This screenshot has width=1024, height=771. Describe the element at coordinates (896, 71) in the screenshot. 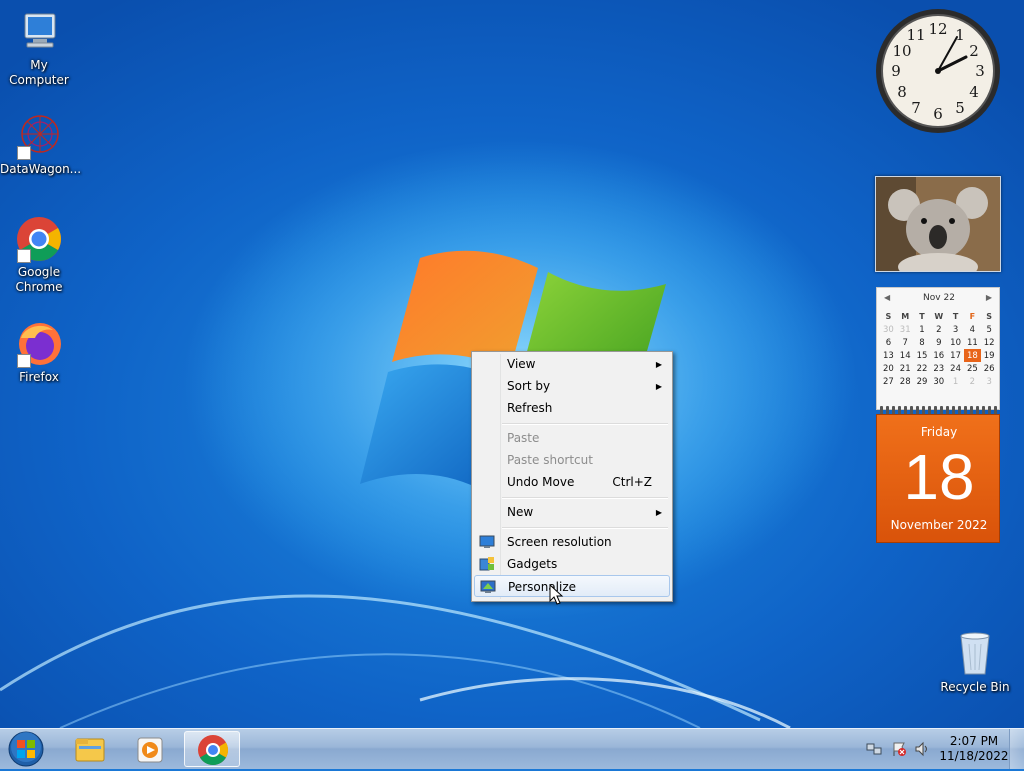

I see `clock-numeral: 9` at that location.